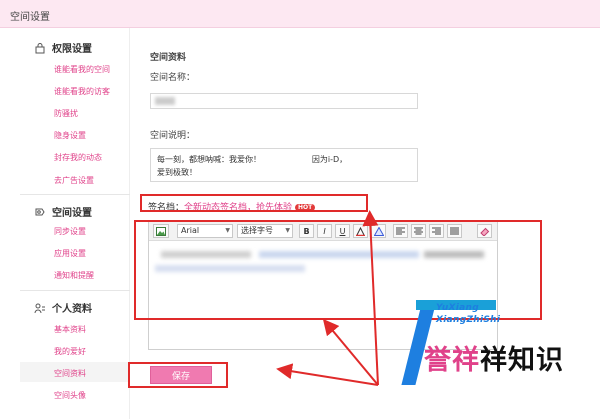 This screenshot has height=419, width=600. Describe the element at coordinates (327, 374) in the screenshot. I see `arrow-to-save` at that location.